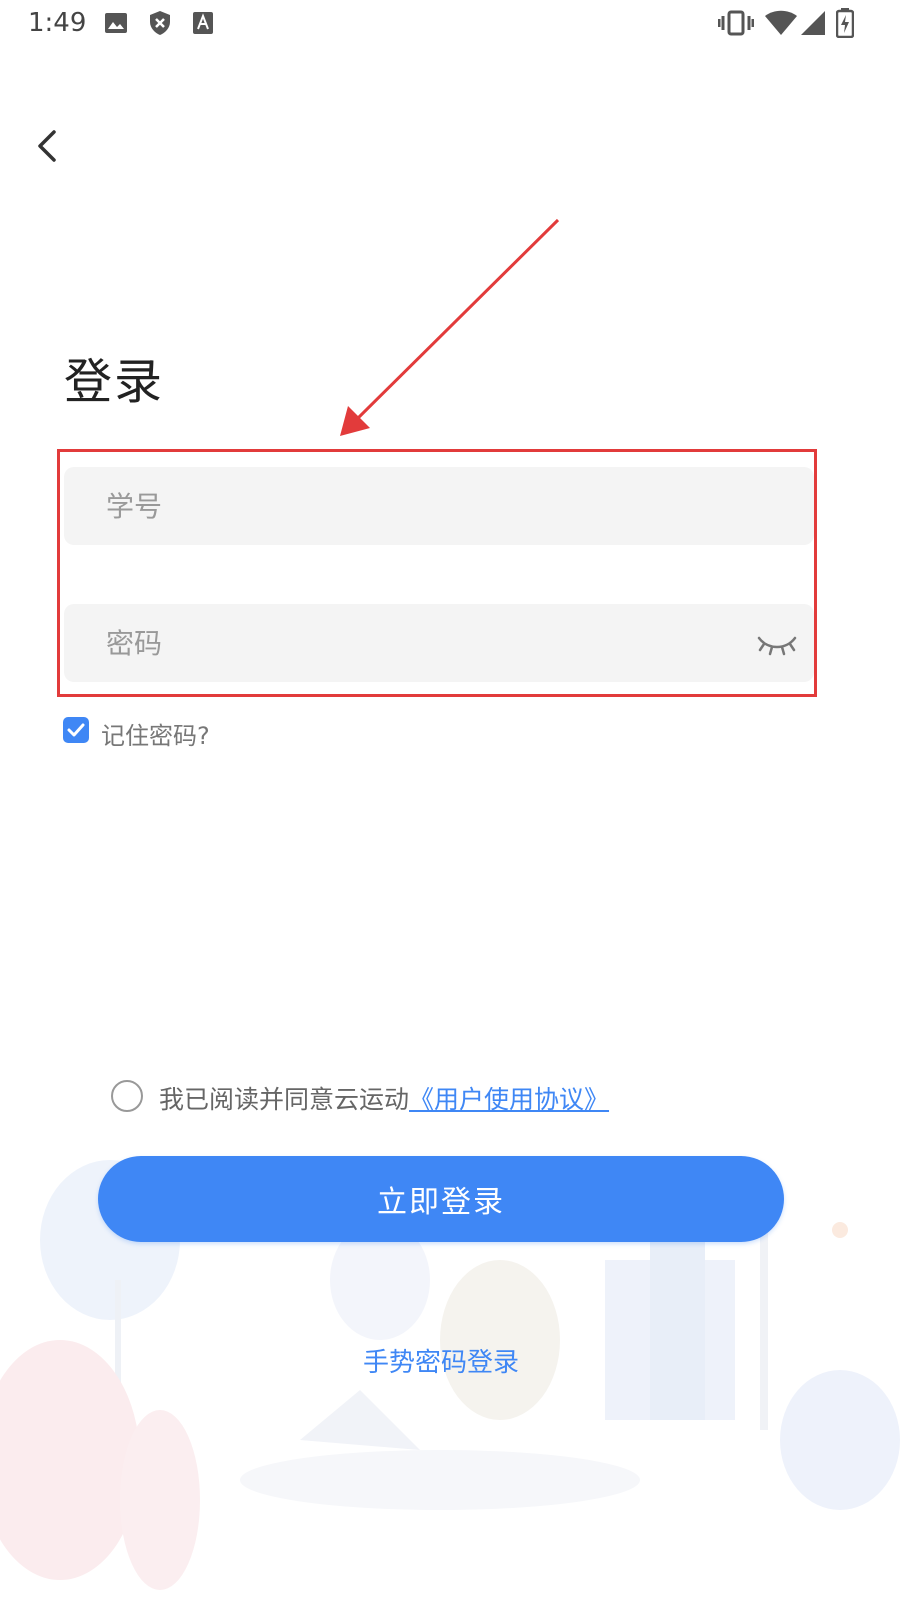 Image resolution: width=900 pixels, height=1600 pixels. I want to click on remember-password-checkbox, so click(76, 730).